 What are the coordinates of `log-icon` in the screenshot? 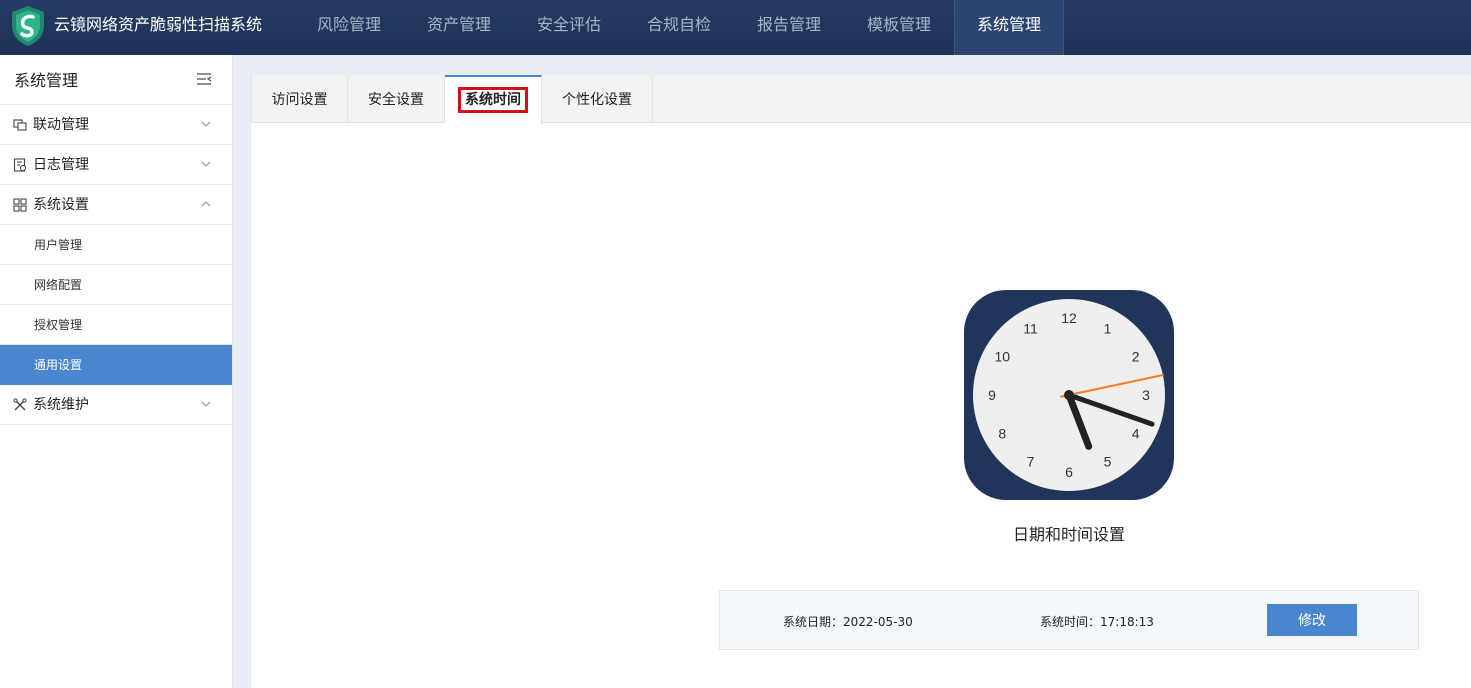 It's located at (20, 165).